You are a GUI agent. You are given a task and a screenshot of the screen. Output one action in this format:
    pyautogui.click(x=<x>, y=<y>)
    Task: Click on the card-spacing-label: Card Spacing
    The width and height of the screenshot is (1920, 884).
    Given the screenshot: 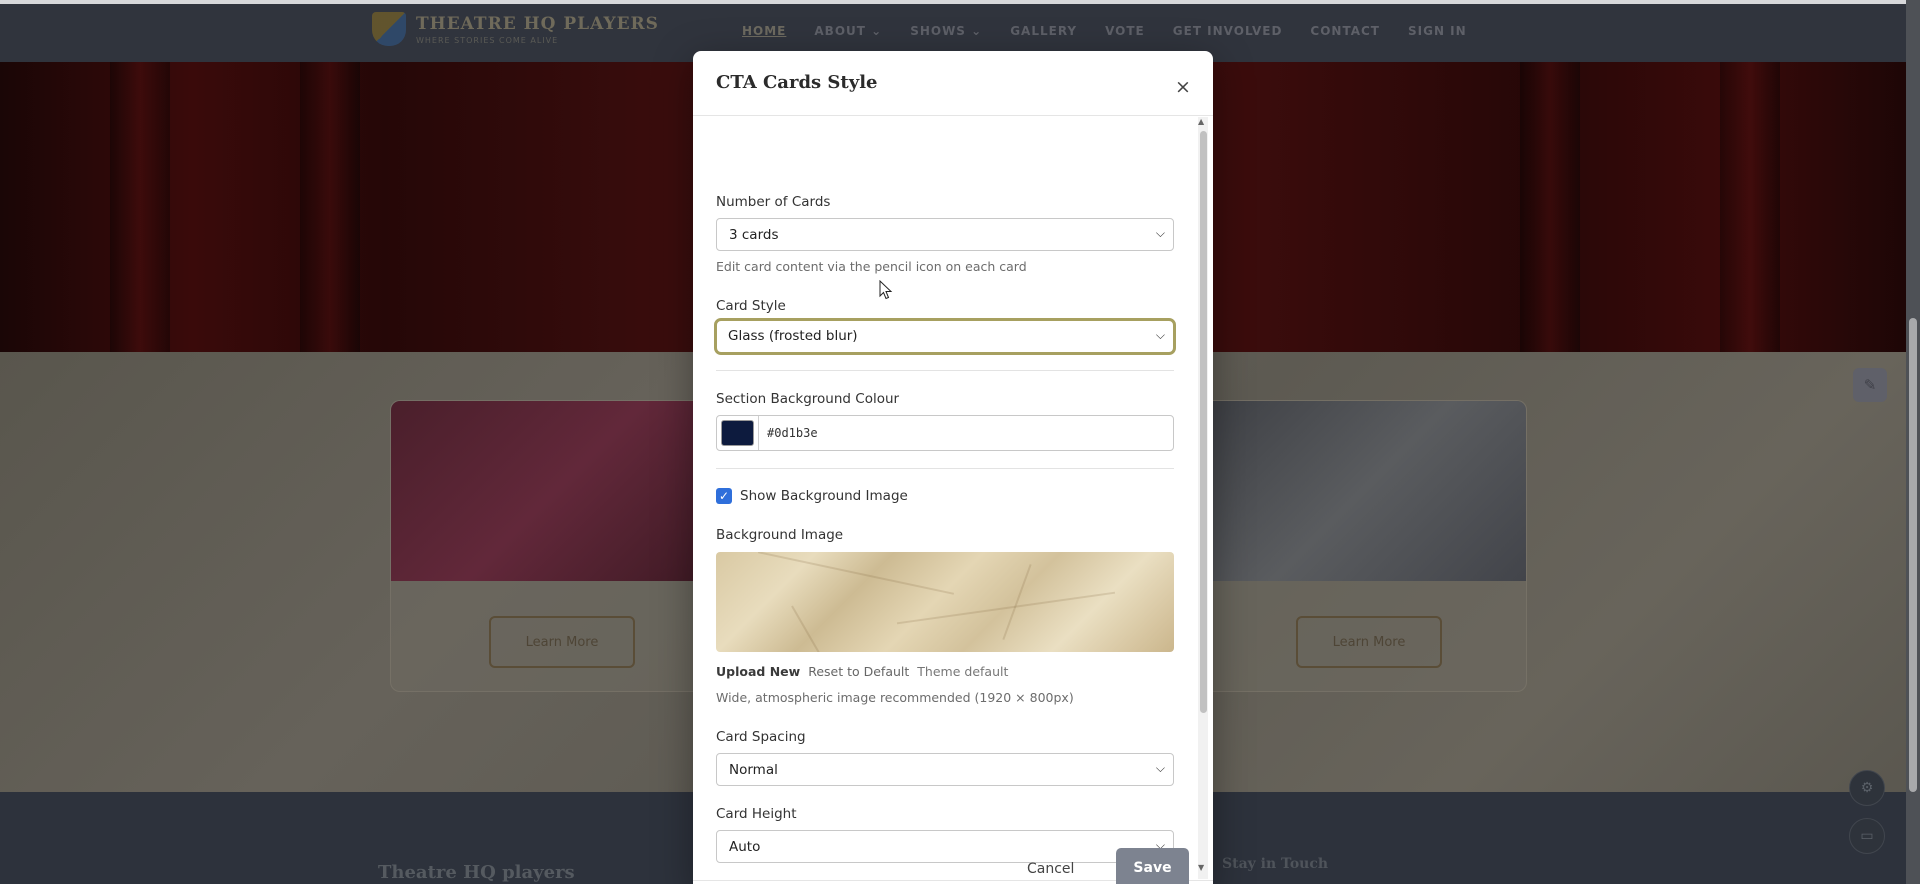 What is the action you would take?
    pyautogui.click(x=761, y=737)
    